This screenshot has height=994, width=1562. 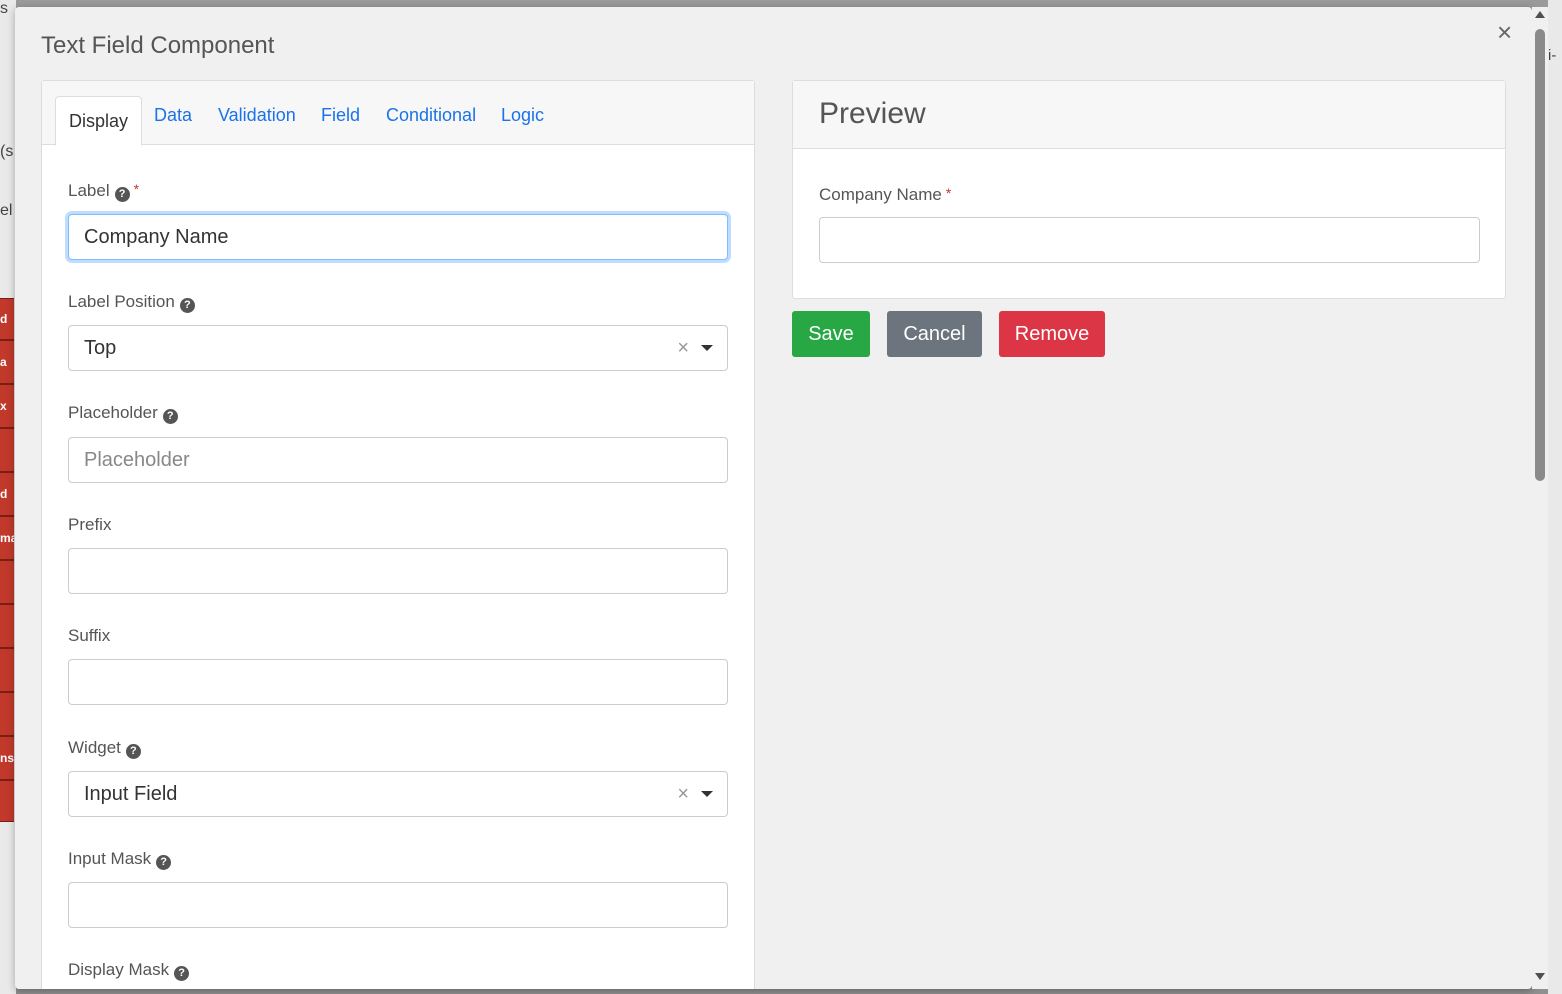 I want to click on suffix-label: Suffix, so click(x=89, y=635).